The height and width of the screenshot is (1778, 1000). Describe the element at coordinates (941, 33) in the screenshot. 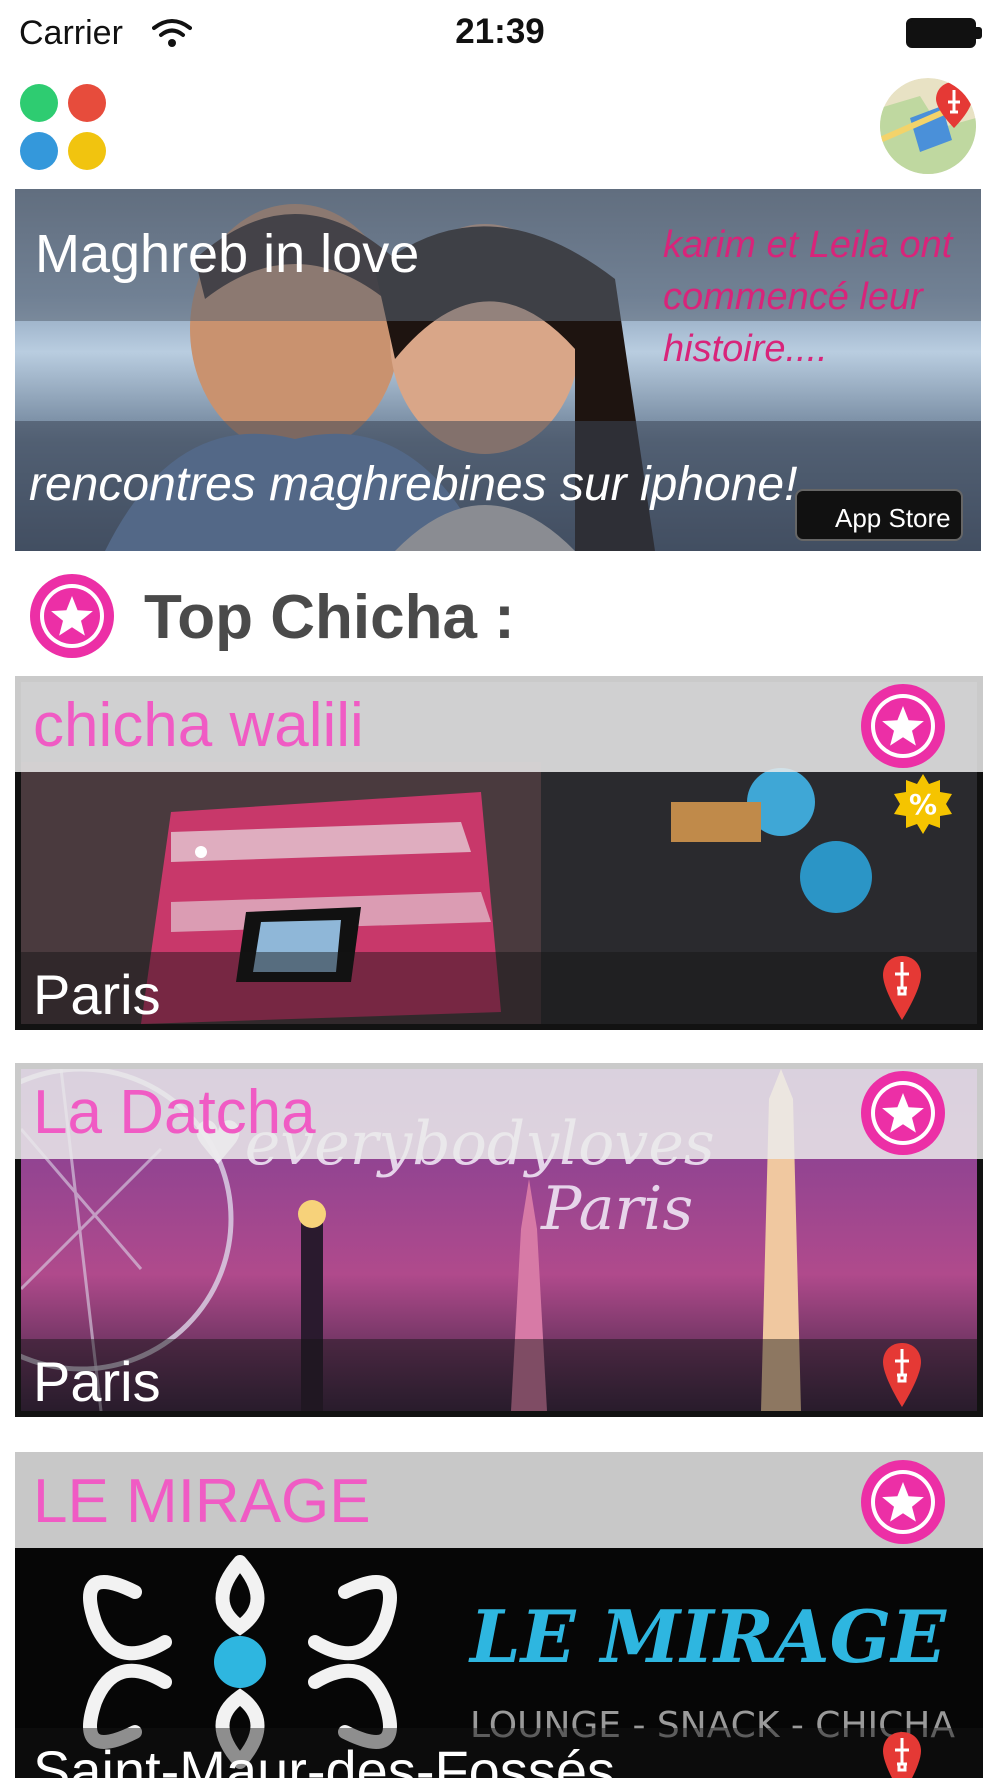

I see `battery-icon` at that location.